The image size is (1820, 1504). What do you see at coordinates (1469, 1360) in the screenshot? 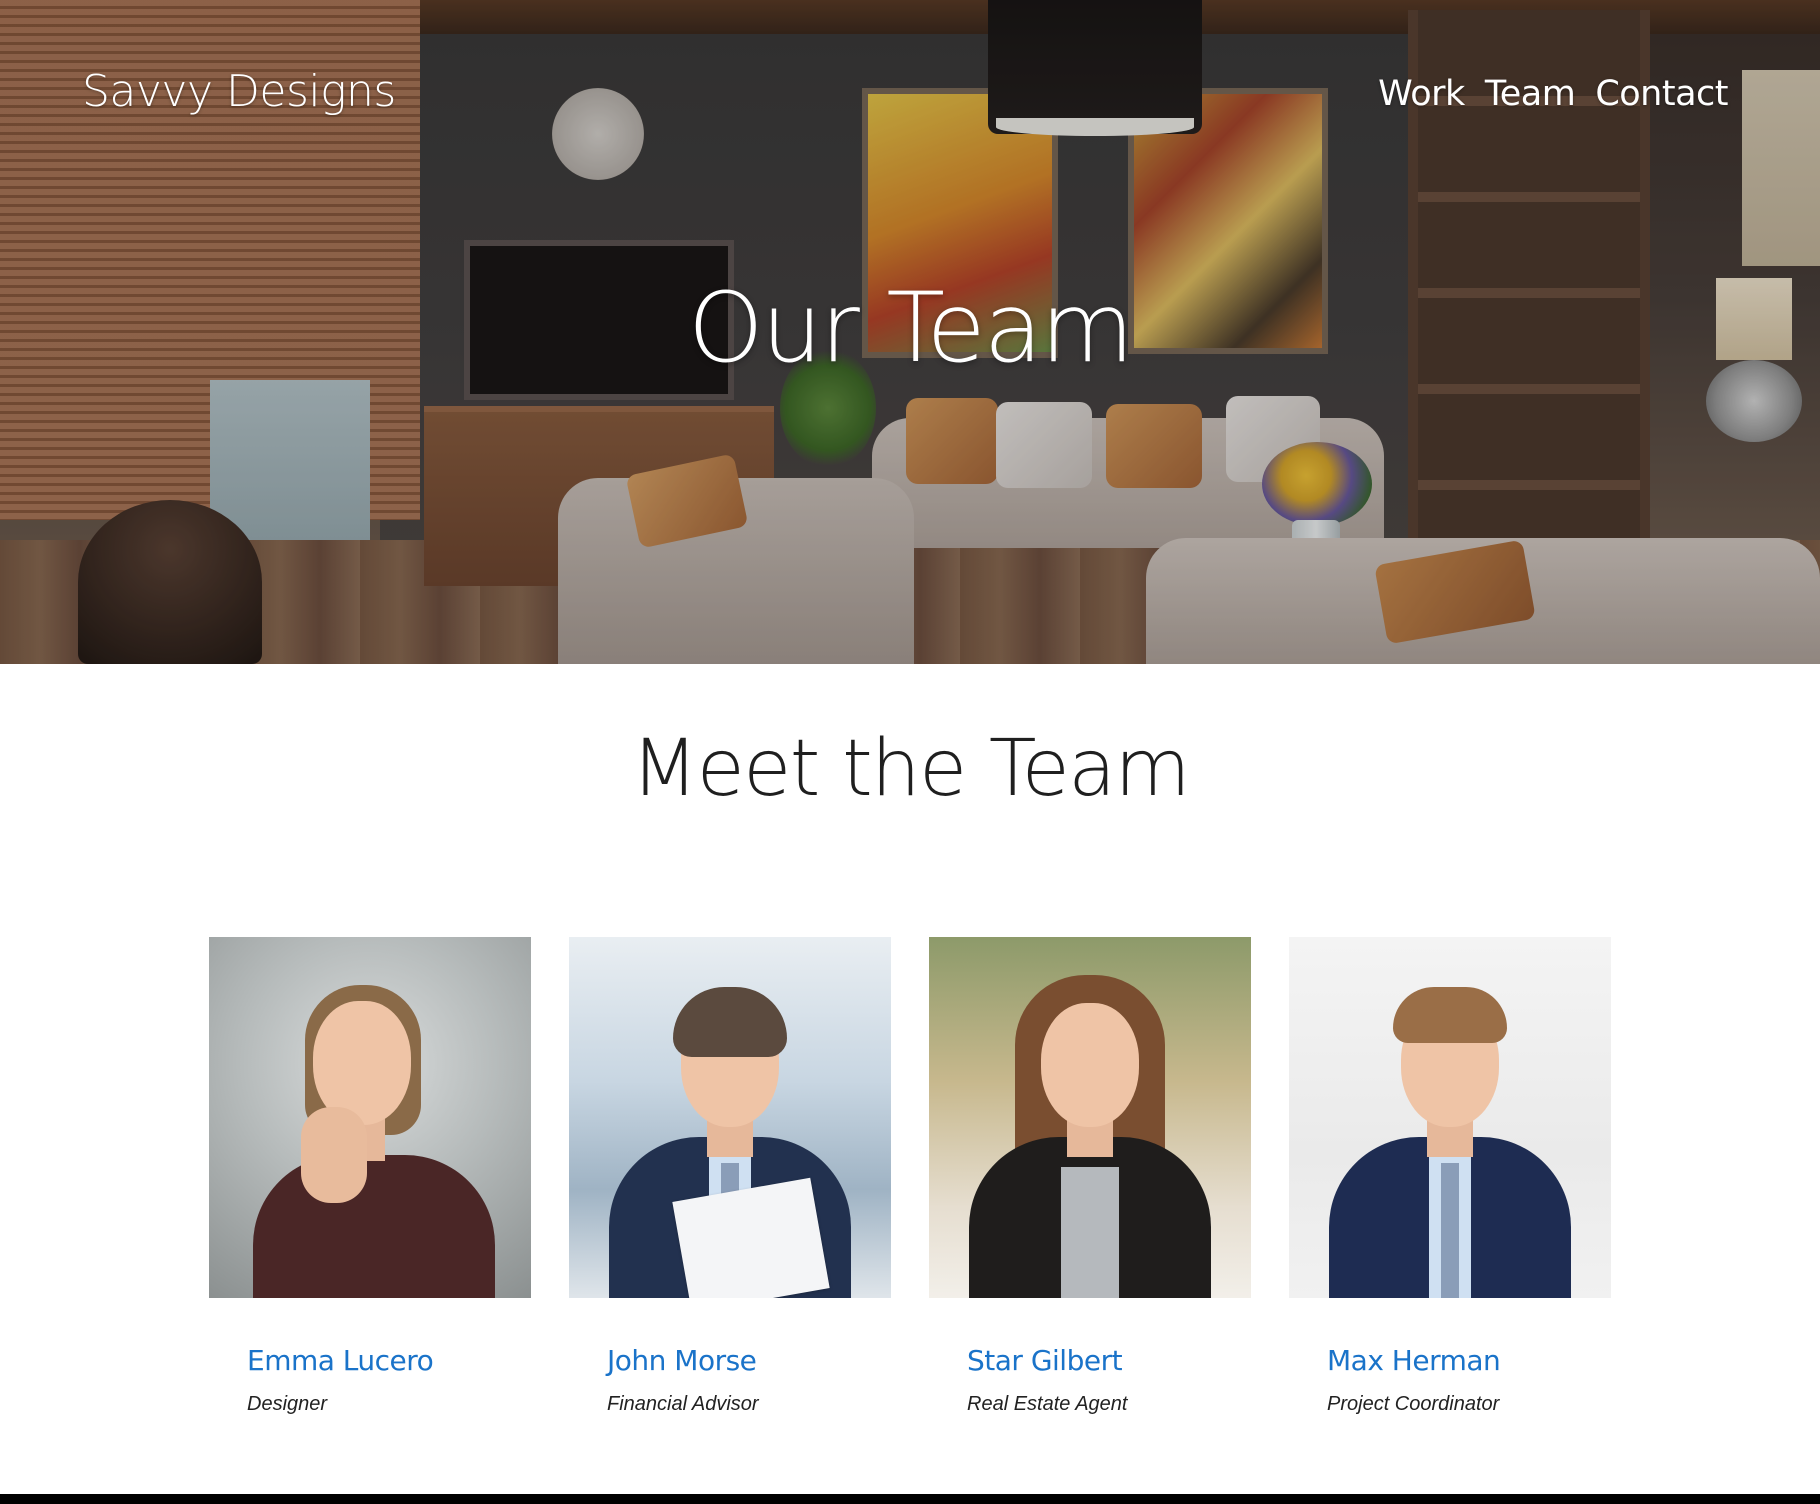
I see `member-name-link: Max Herman` at bounding box center [1469, 1360].